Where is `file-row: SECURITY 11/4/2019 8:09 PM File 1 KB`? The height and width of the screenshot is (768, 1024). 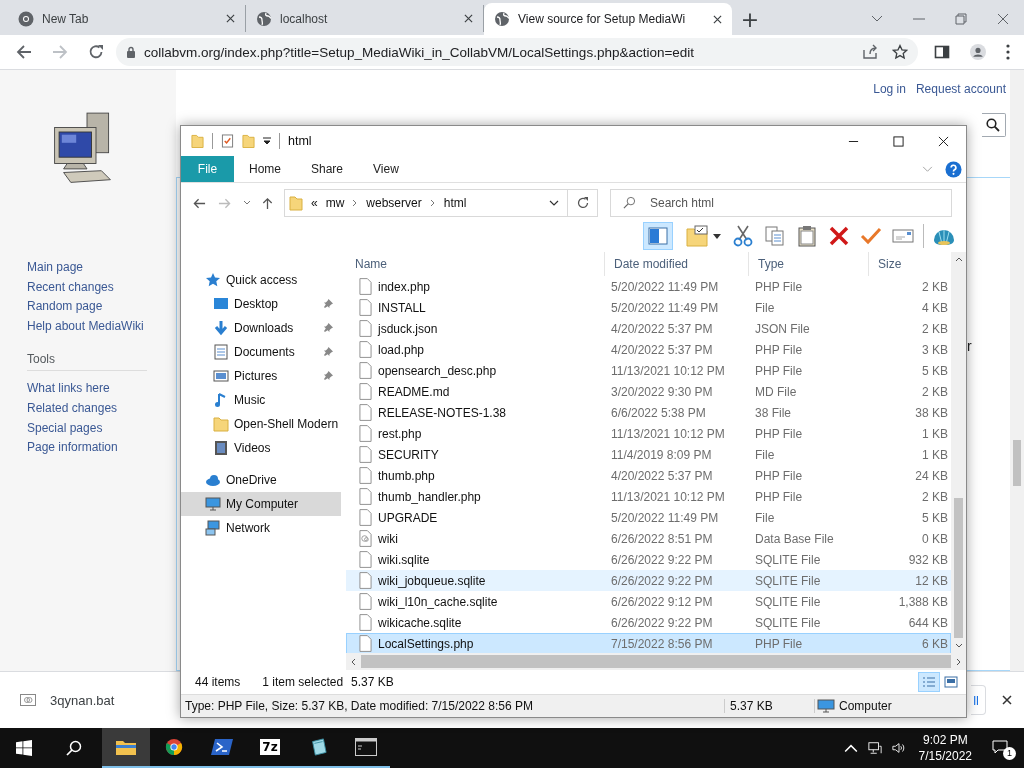
file-row: SECURITY 11/4/2019 8:09 PM File 1 KB is located at coordinates (648, 454).